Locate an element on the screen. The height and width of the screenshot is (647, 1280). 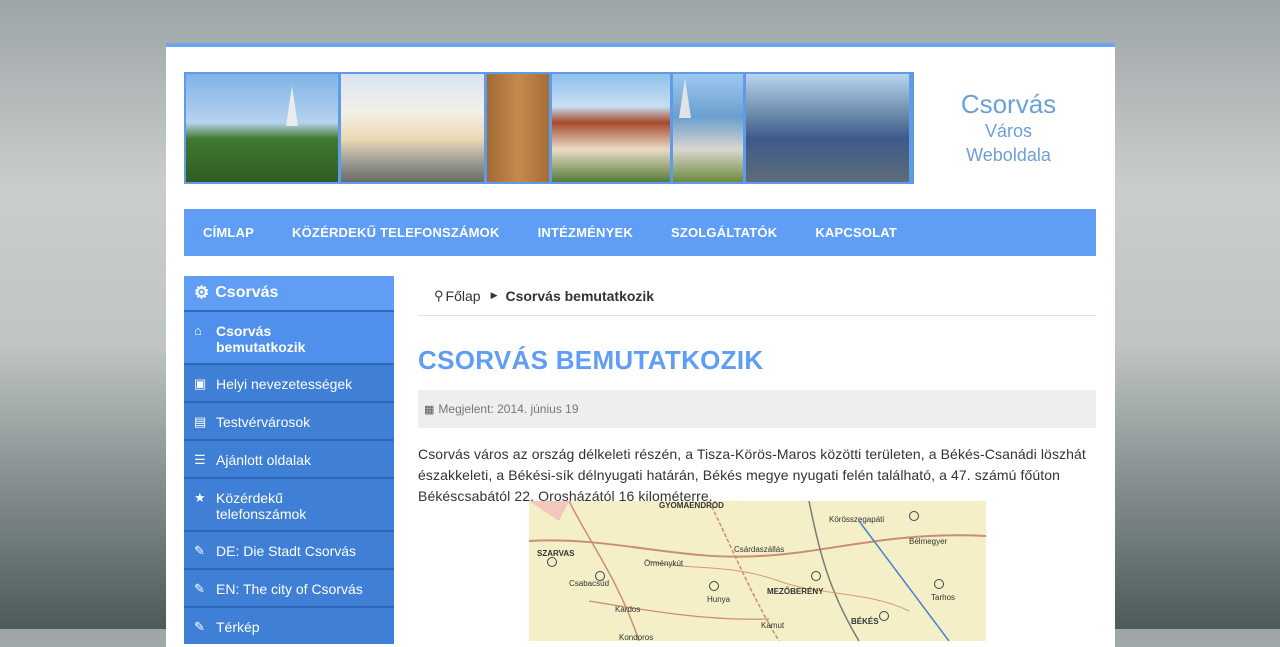
publish-date: Megjelent: 2014. június 19 is located at coordinates (508, 409).